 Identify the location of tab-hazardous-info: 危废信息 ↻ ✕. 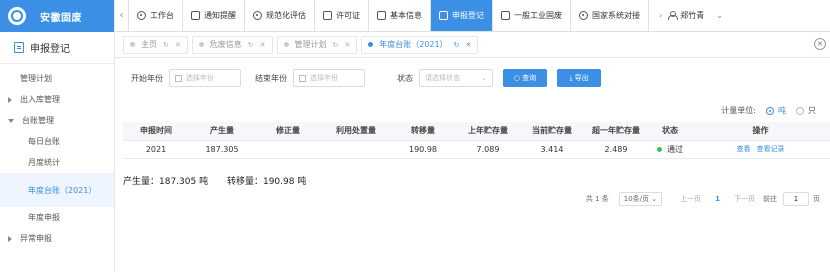
(232, 44).